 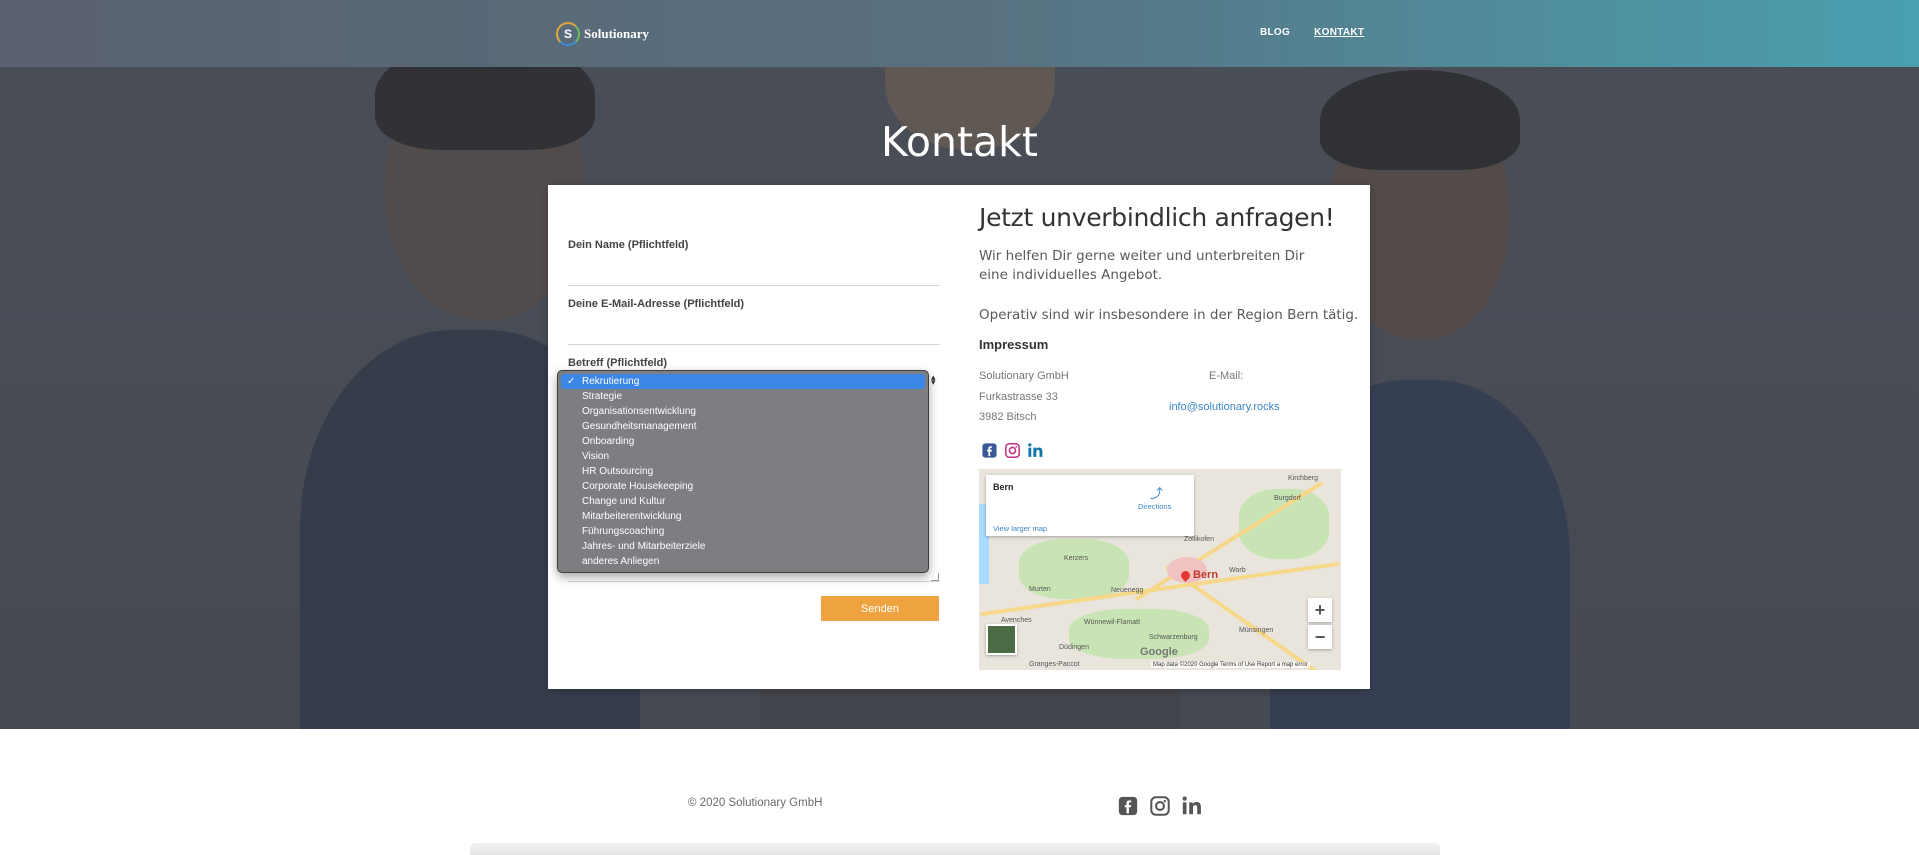 What do you see at coordinates (743, 561) in the screenshot?
I see `dropdown-option: anderes Anliegen` at bounding box center [743, 561].